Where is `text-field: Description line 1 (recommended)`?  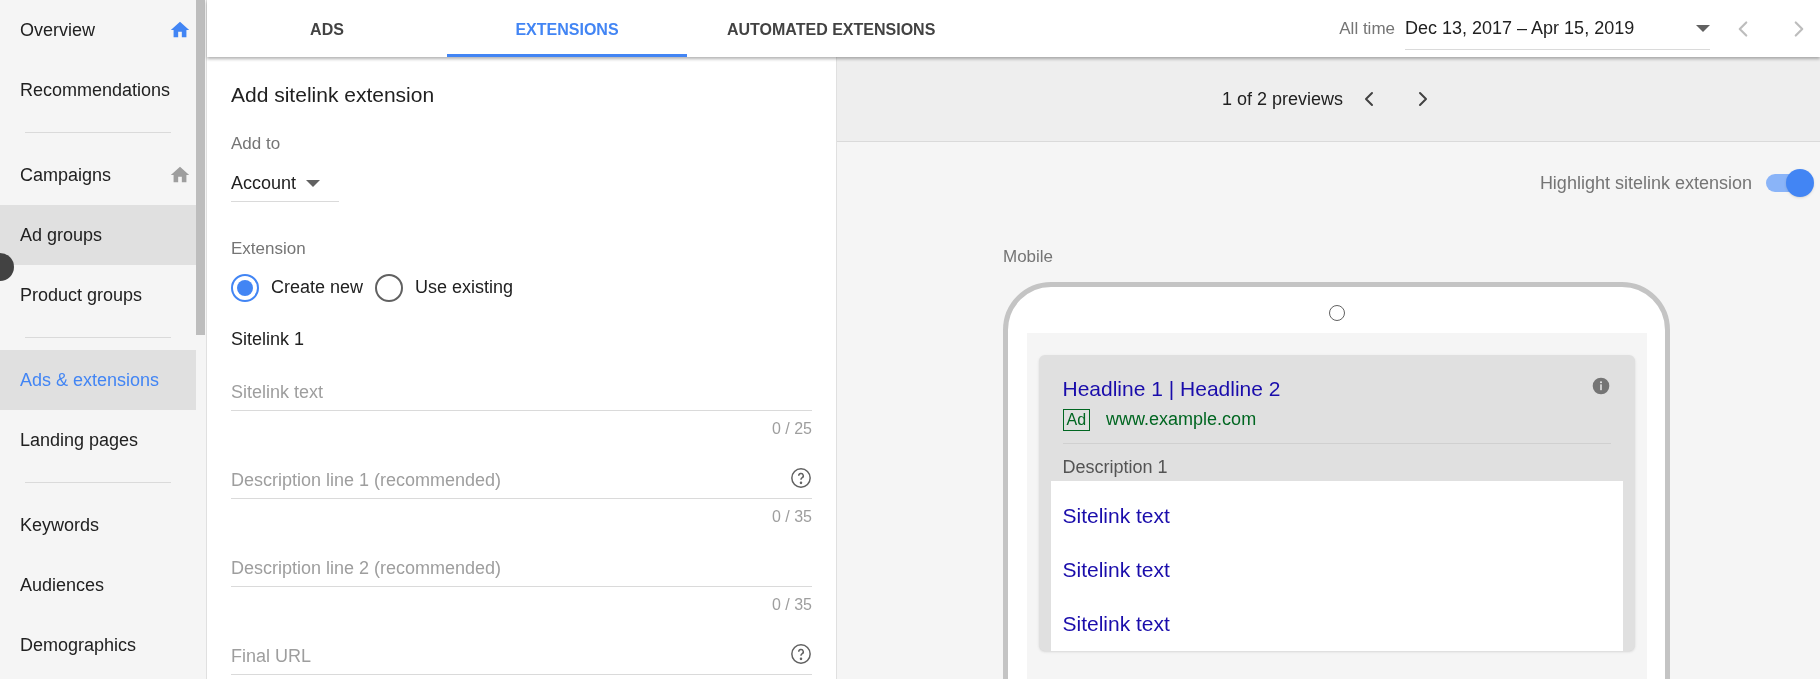
text-field: Description line 1 (recommended) is located at coordinates (521, 476).